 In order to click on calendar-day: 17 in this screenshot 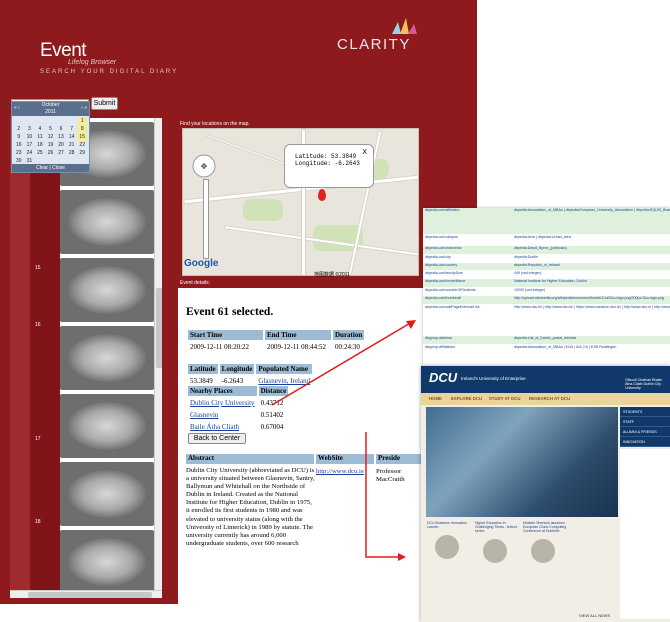, I will do `click(30, 145)`.